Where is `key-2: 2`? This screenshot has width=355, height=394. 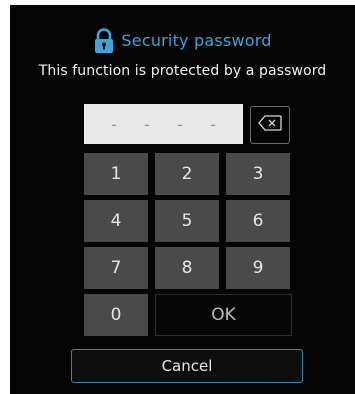 key-2: 2 is located at coordinates (187, 174).